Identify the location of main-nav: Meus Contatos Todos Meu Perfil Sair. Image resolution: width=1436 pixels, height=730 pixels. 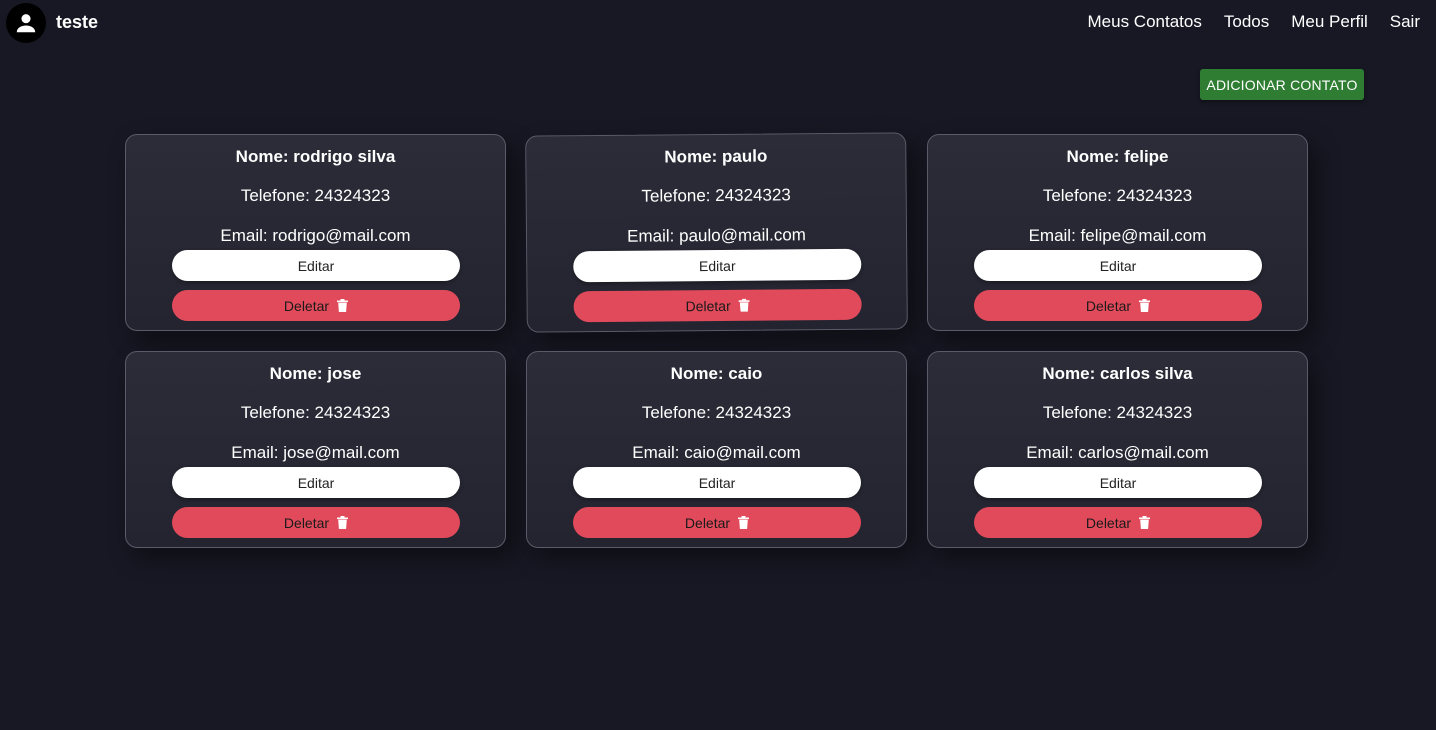
(1254, 22).